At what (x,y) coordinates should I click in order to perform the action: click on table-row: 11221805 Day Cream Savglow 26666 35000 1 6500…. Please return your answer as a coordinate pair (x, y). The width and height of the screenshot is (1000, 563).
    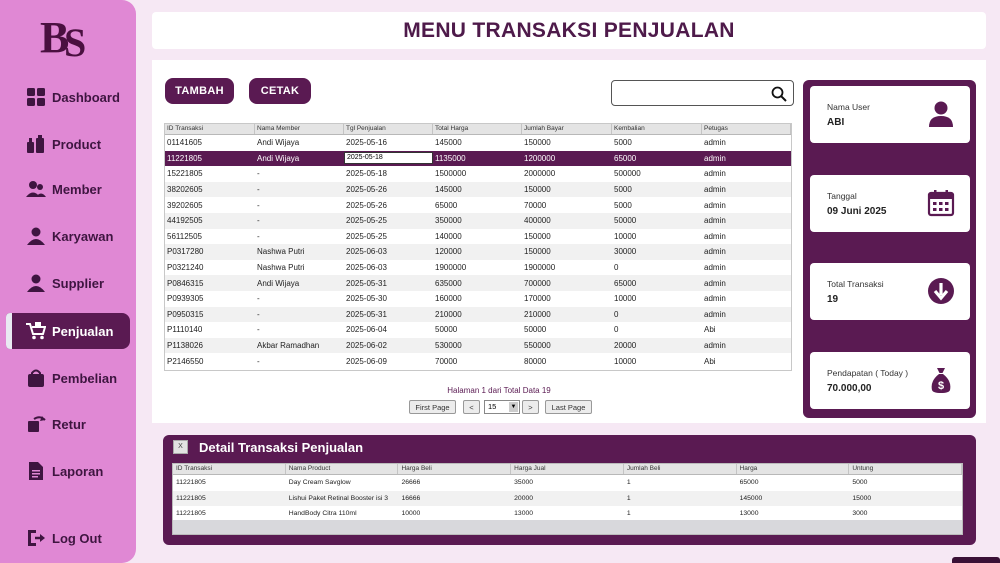
    Looking at the image, I should click on (567, 483).